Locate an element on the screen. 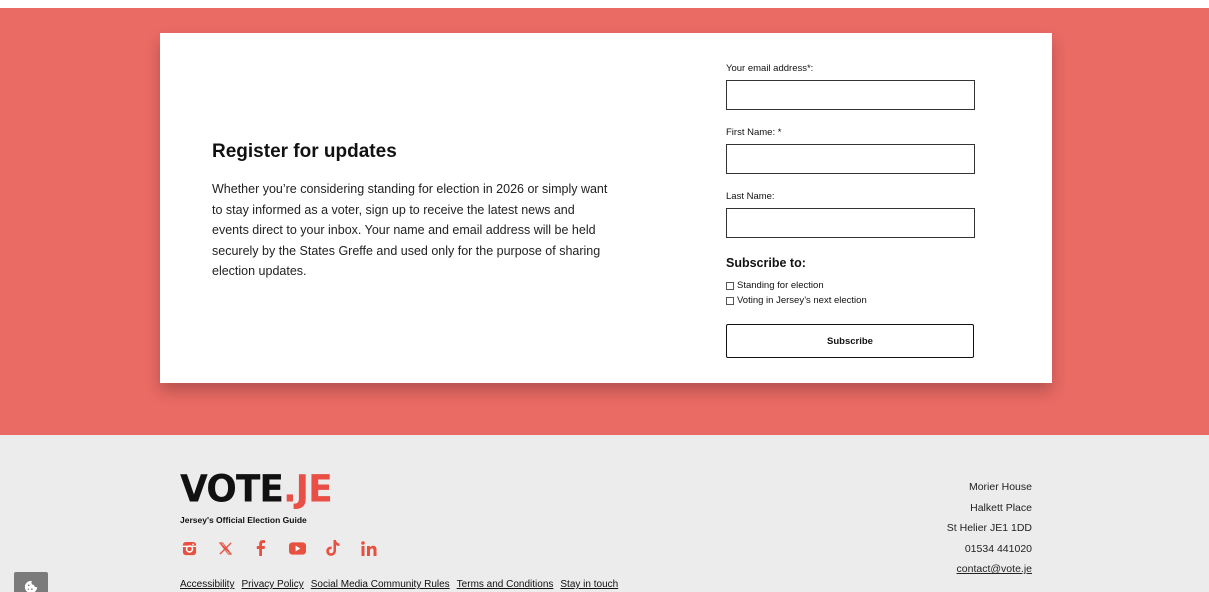  cookie-icon is located at coordinates (31, 586).